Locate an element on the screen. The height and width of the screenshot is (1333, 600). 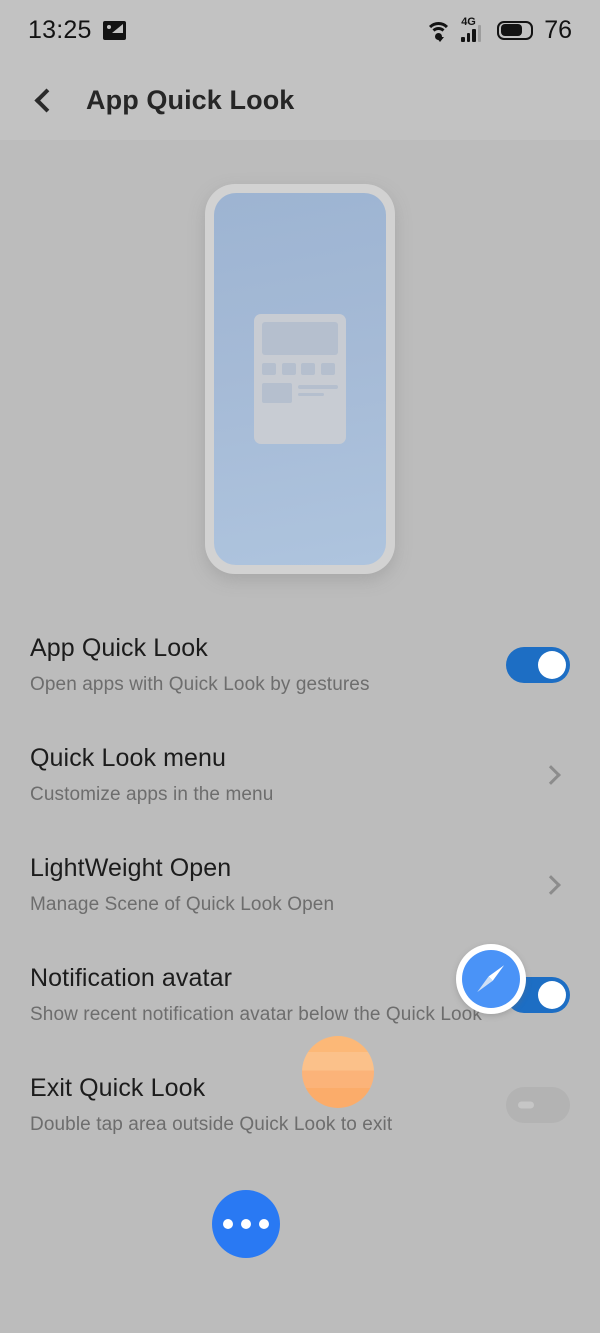
setting-title: LightWeight Open is located at coordinates (131, 868).